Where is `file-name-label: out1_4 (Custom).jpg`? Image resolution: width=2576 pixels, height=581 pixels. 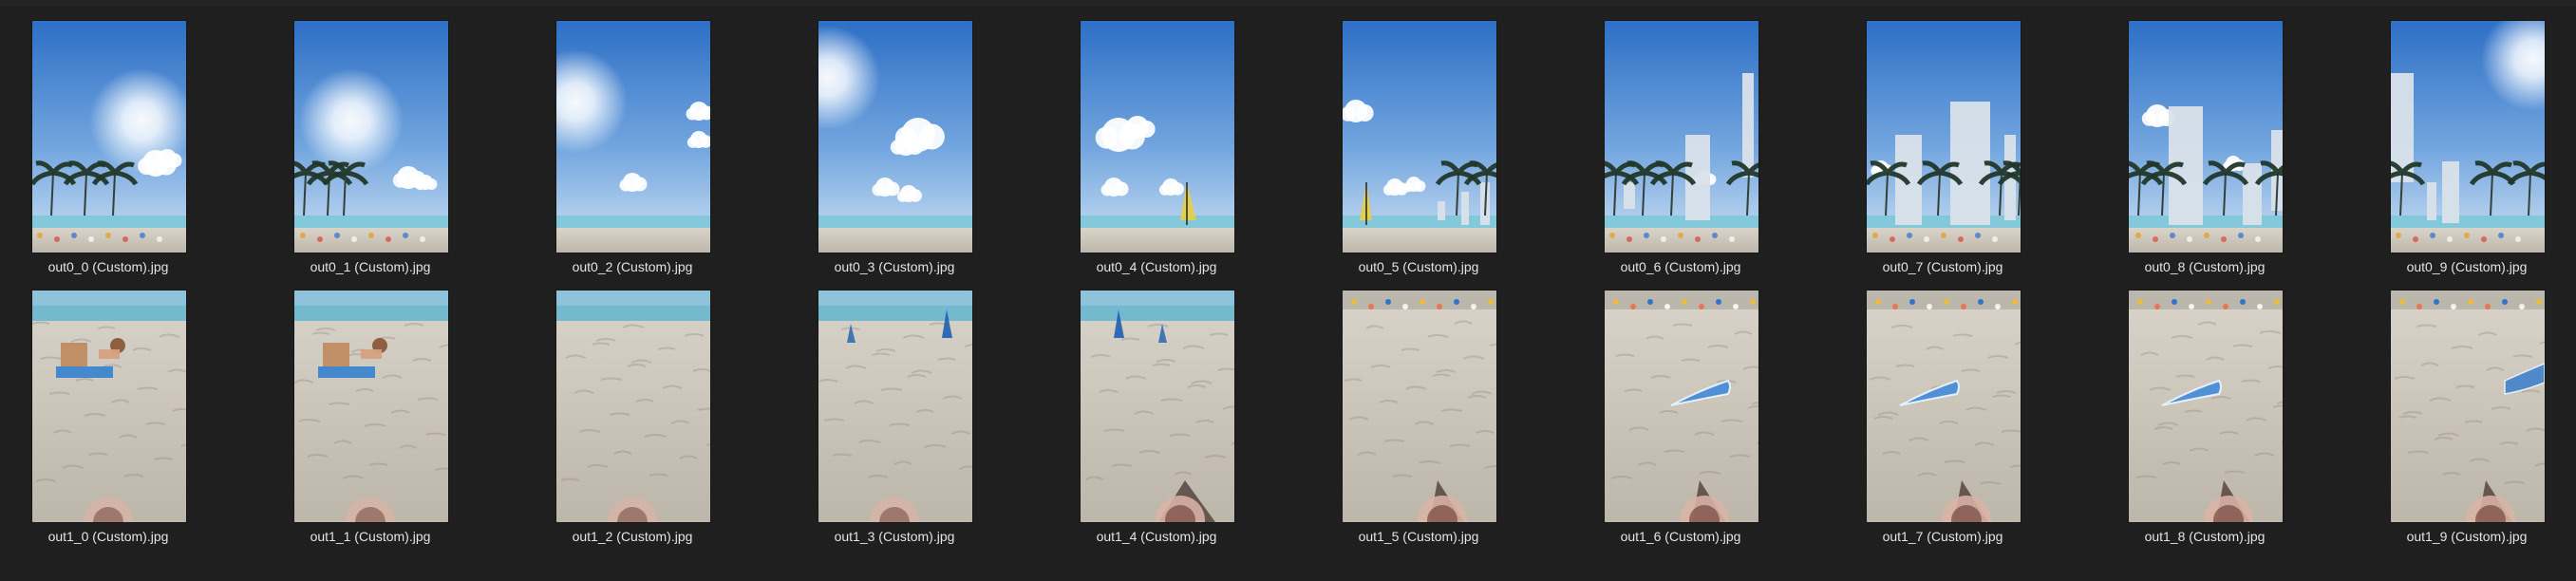 file-name-label: out1_4 (Custom).jpg is located at coordinates (1156, 536).